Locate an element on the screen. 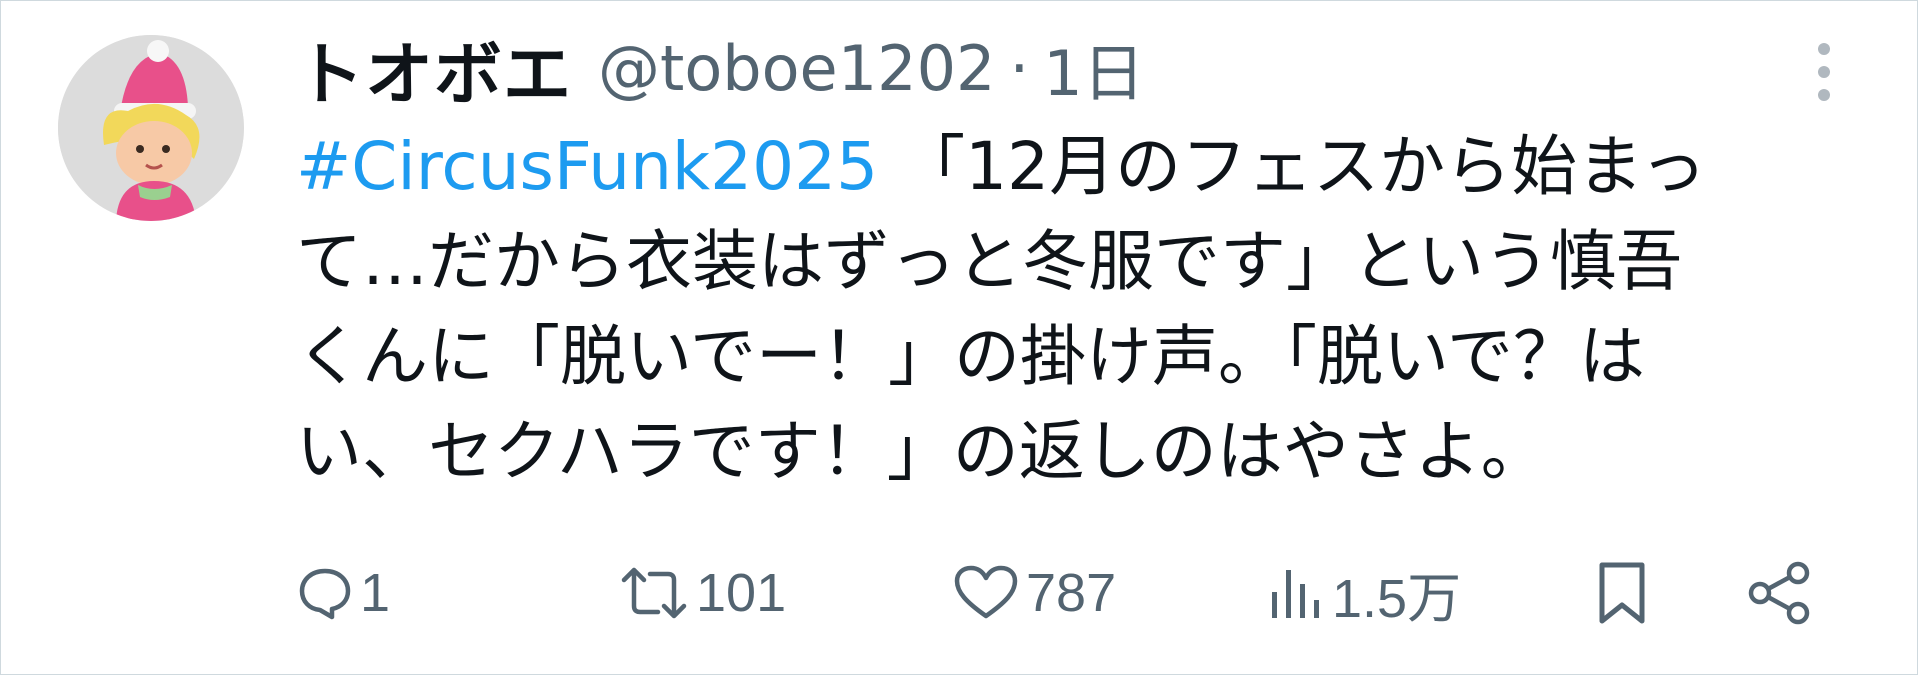 Image resolution: width=1920 pixels, height=677 pixels. like-button: 787 is located at coordinates (1034, 593).